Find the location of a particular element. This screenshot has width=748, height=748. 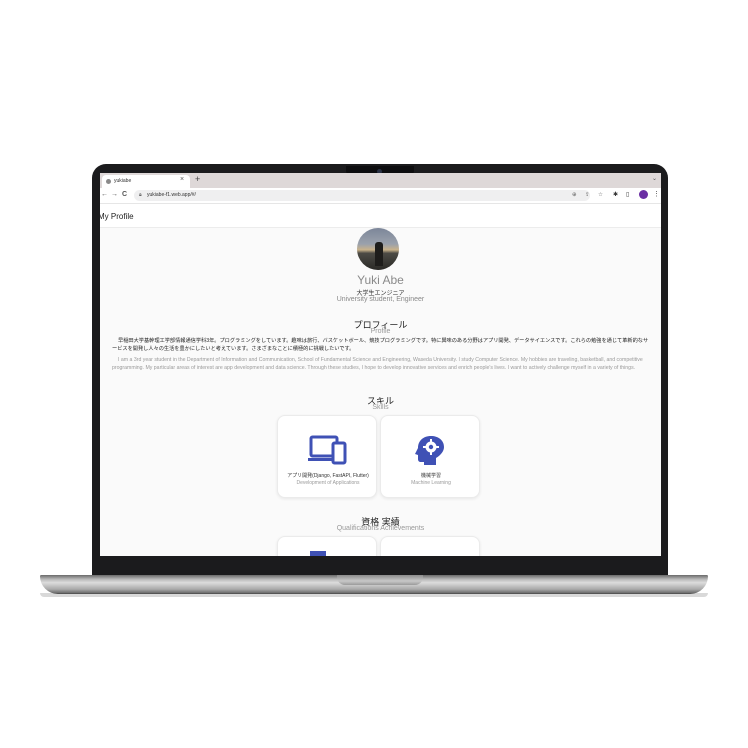

profile-section-heading-en: Profile is located at coordinates (380, 331).